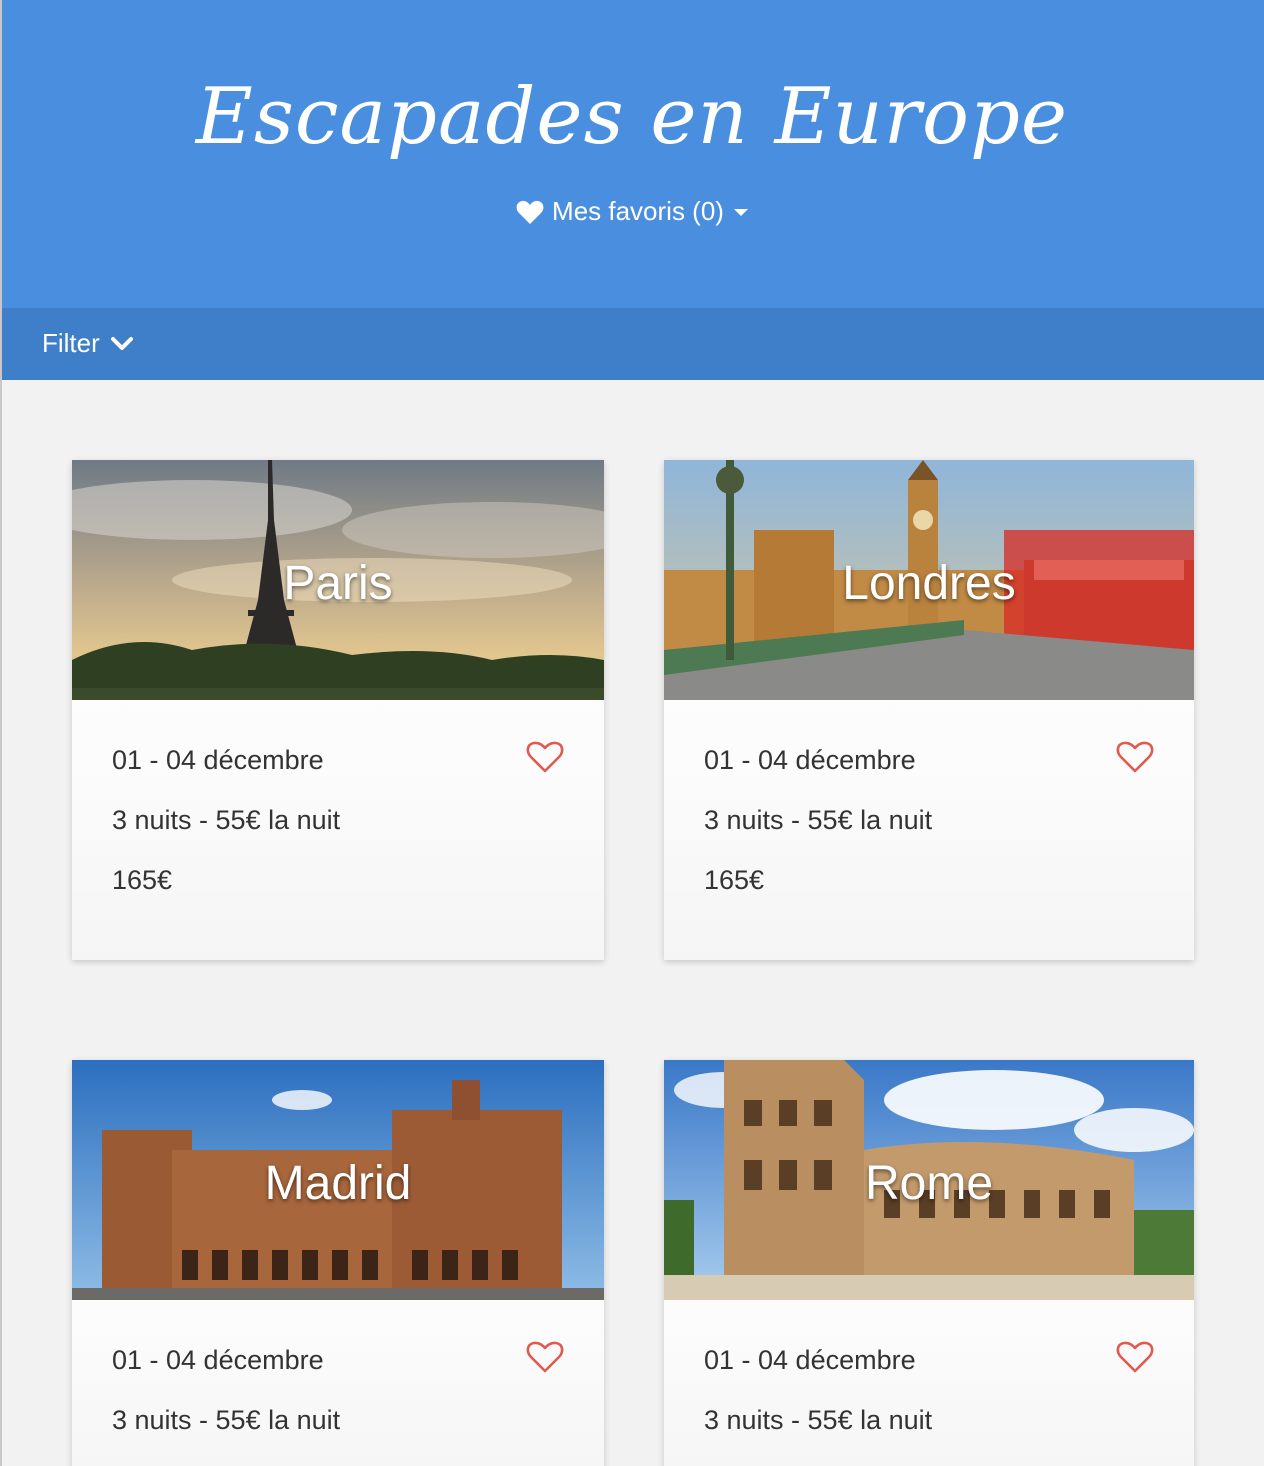 The width and height of the screenshot is (1264, 1466). I want to click on card-image-rome: Rome, so click(929, 1180).